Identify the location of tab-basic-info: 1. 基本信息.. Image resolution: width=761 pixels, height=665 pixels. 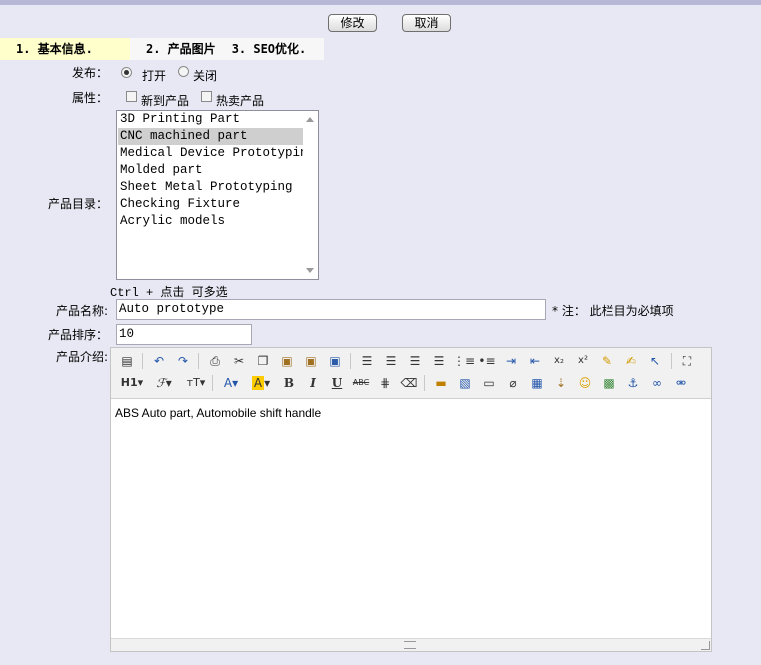
(65, 49).